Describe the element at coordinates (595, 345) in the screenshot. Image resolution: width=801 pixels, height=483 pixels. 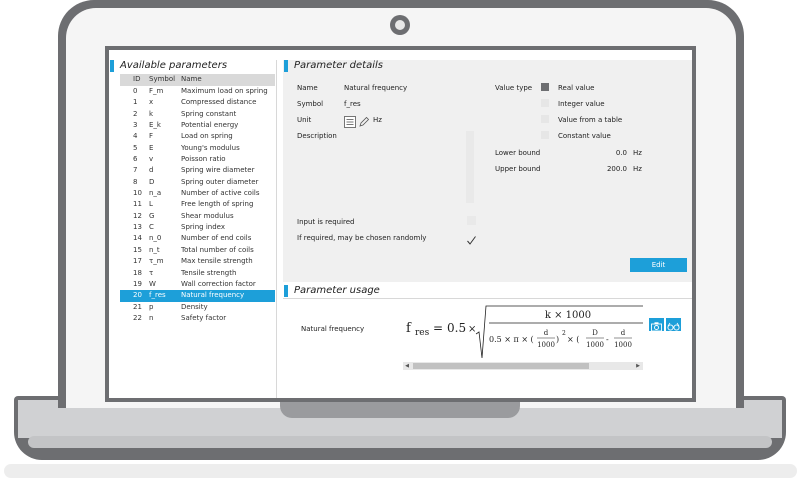
I see `formula-frac2-den: 1000` at that location.